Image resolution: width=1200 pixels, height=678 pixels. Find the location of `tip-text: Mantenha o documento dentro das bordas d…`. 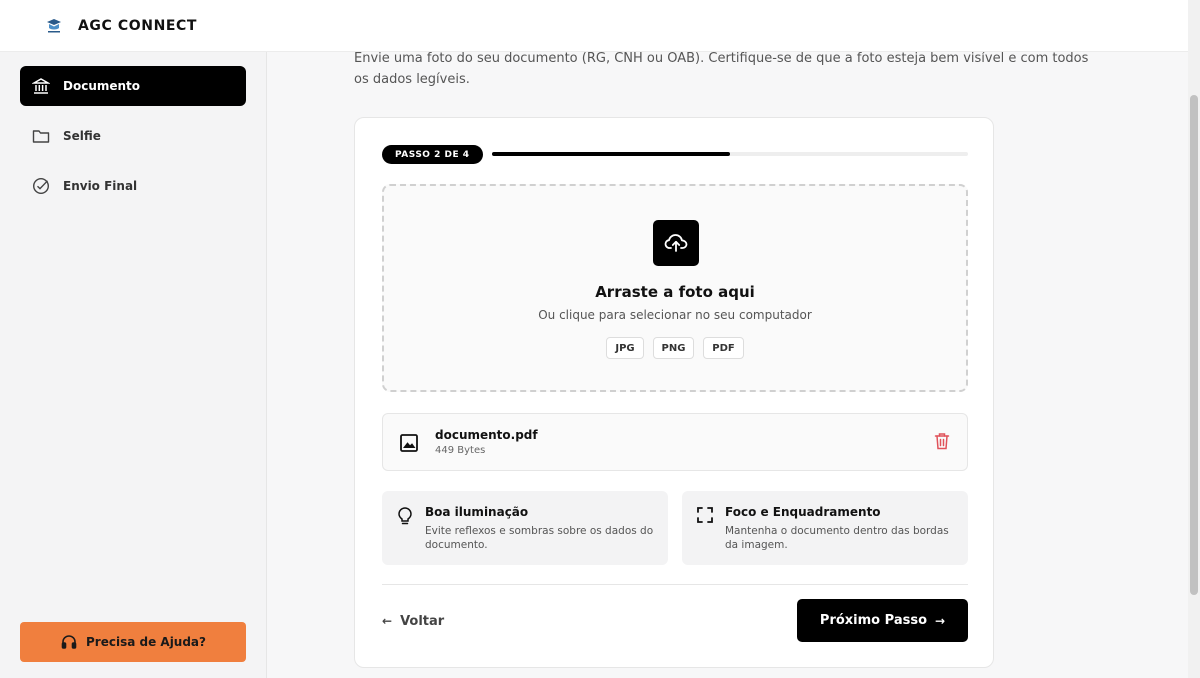

tip-text: Mantenha o documento dentro das bordas d… is located at coordinates (837, 538).